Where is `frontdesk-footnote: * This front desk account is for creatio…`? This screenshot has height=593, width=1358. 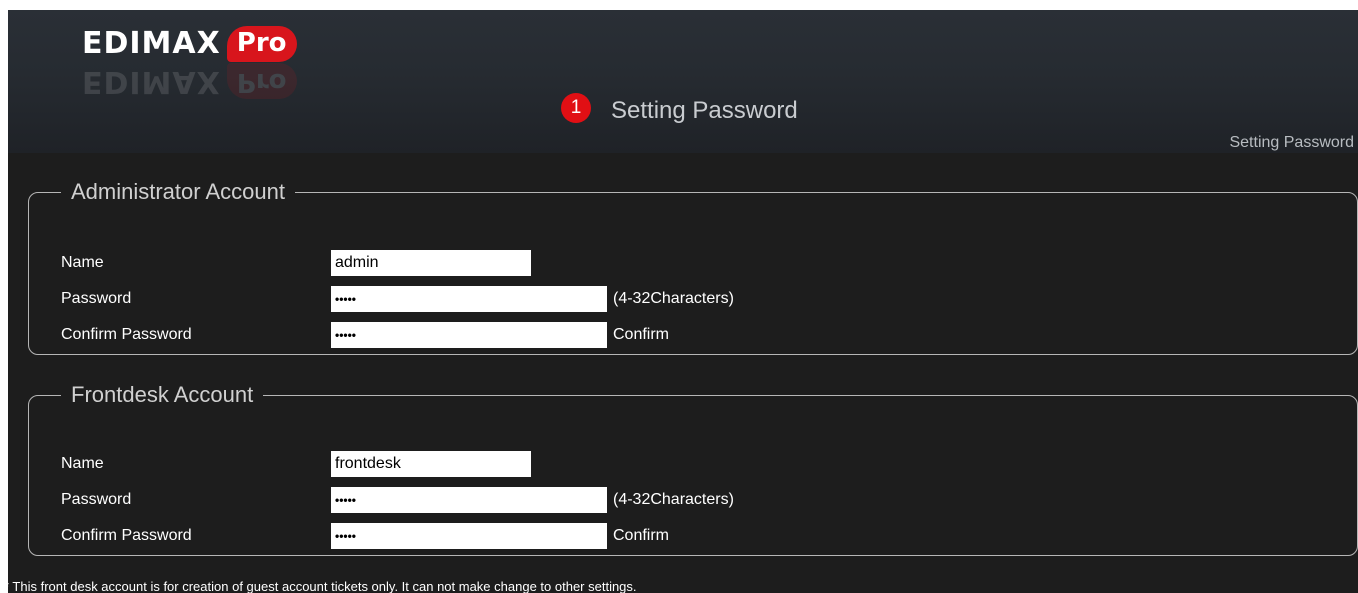 frontdesk-footnote: * This front desk account is for creatio… is located at coordinates (322, 586).